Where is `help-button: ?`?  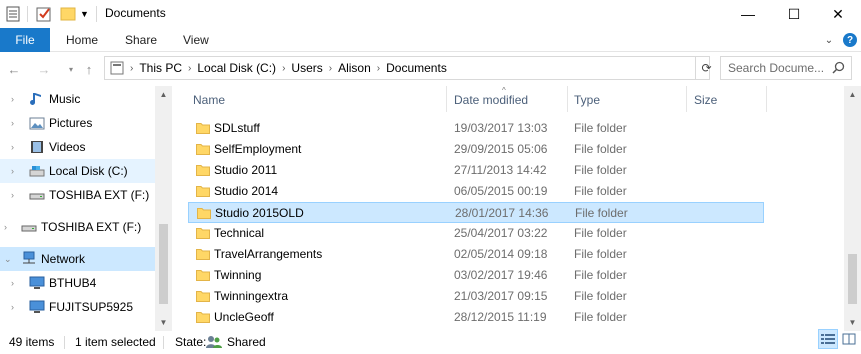
help-button: ? is located at coordinates (850, 40).